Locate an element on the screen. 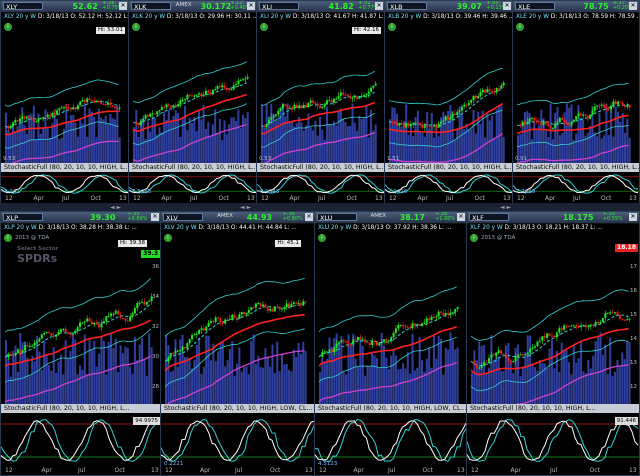  oscillator-chart: 91.446 is located at coordinates (553, 440).